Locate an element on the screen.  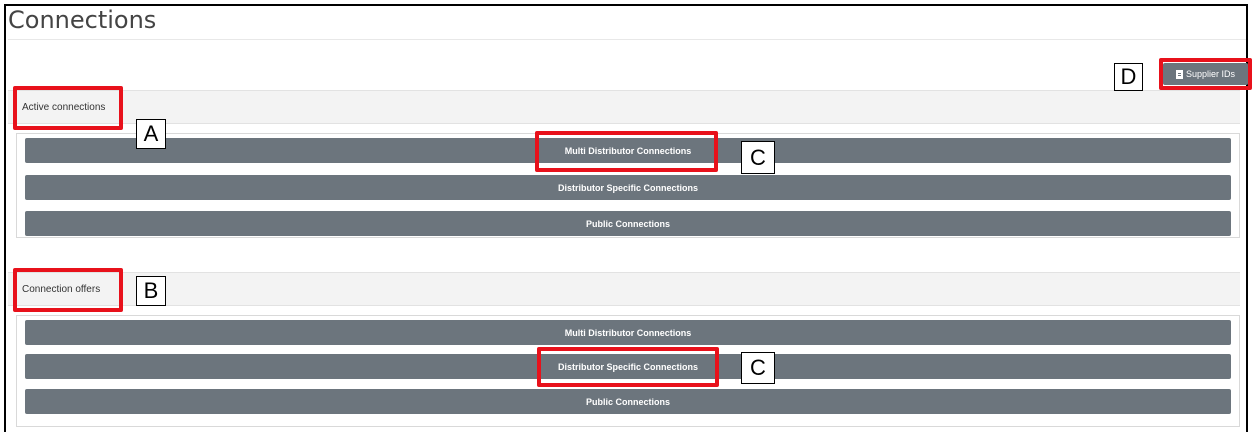
title-divider is located at coordinates (627, 39).